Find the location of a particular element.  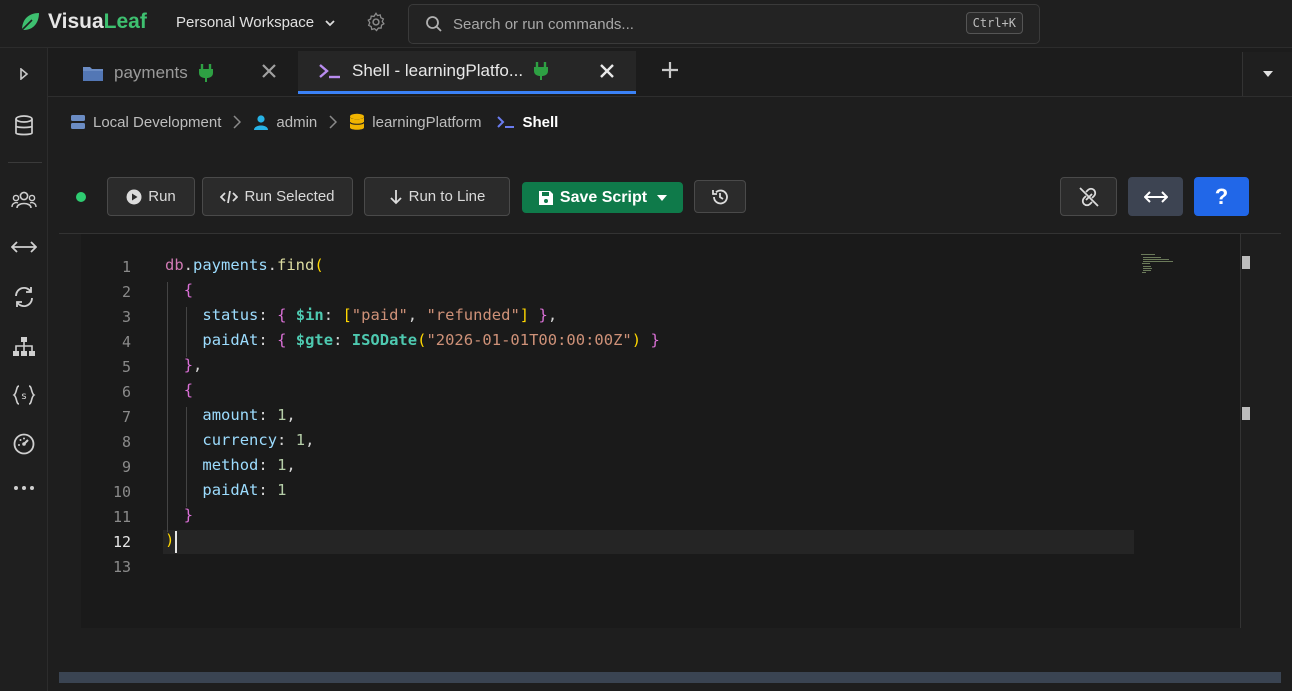

workspace-settings-button is located at coordinates (376, 24).